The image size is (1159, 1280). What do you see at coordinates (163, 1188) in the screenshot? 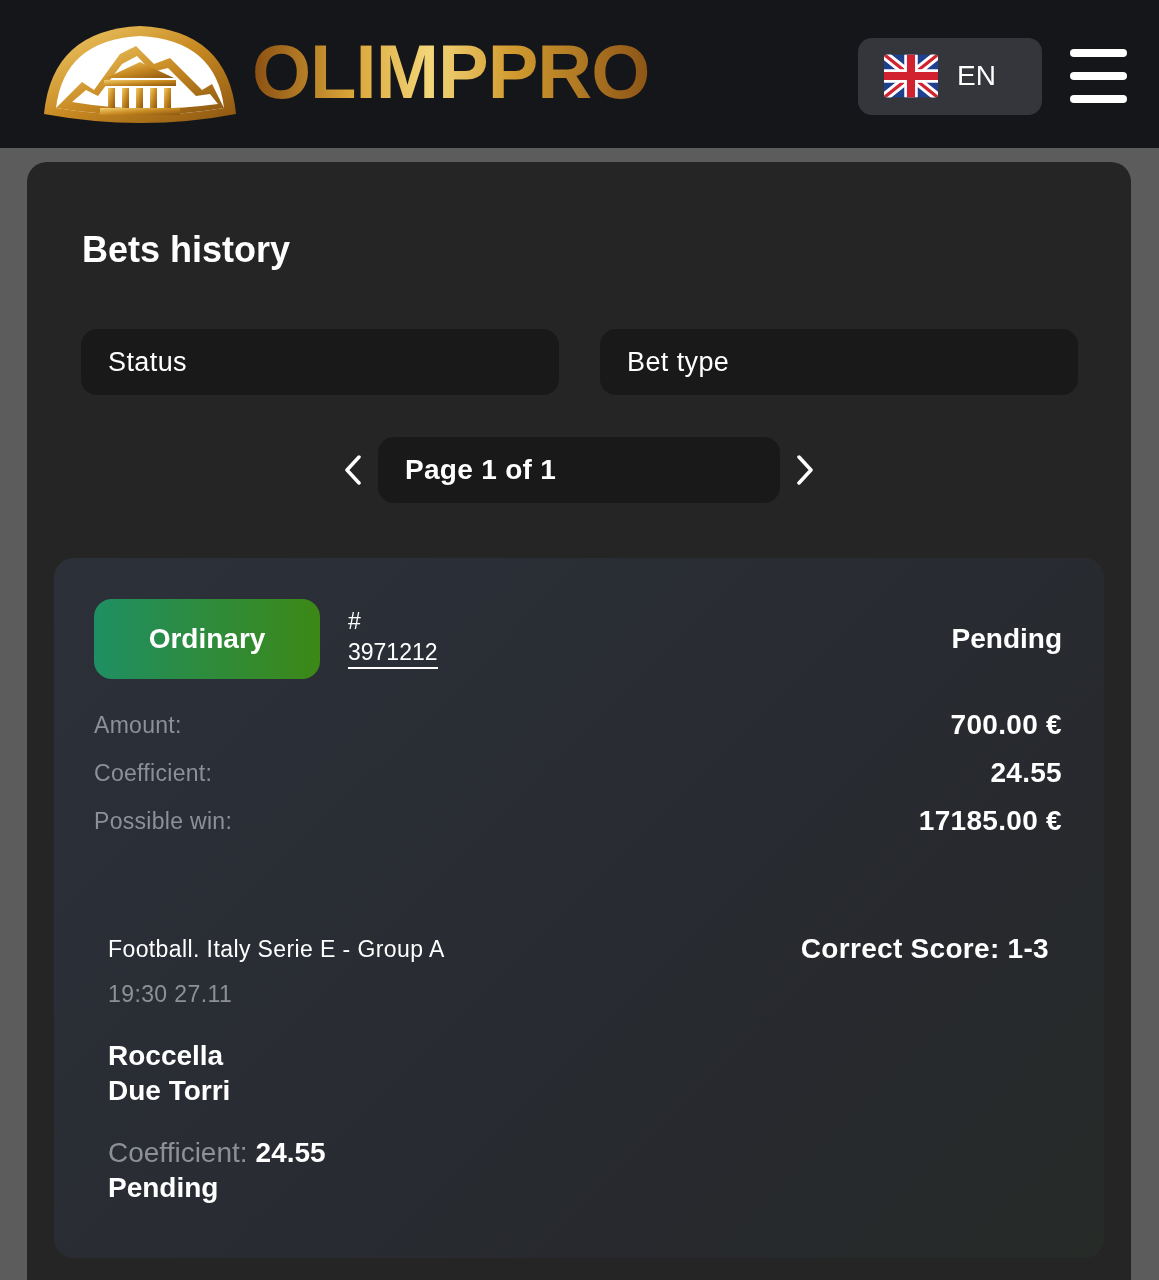
I see `event-status: Pending` at bounding box center [163, 1188].